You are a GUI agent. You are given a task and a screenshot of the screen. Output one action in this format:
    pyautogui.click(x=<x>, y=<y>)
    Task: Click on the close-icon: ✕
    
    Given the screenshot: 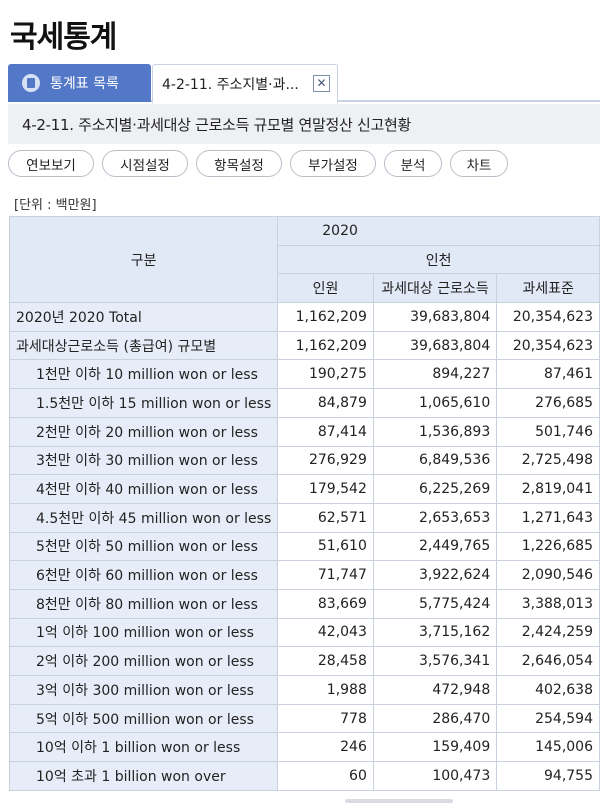 What is the action you would take?
    pyautogui.click(x=321, y=83)
    